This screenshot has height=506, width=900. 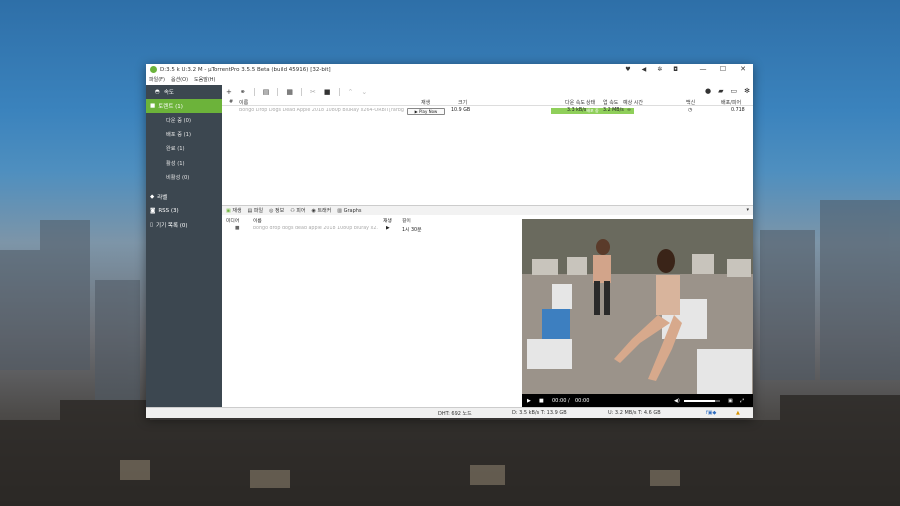 What do you see at coordinates (575, 102) in the screenshot?
I see `col-down: 다운 속도` at bounding box center [575, 102].